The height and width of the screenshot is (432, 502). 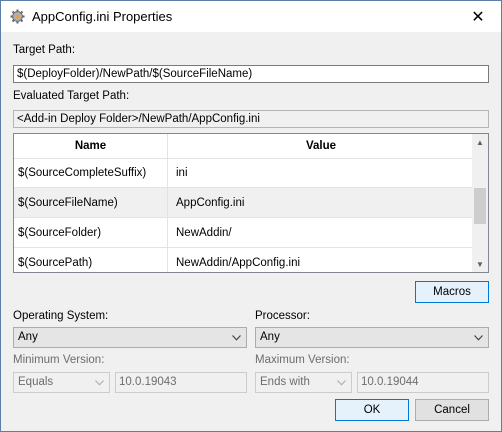 I want to click on maximum-version-label: Maximum Version:, so click(x=302, y=360).